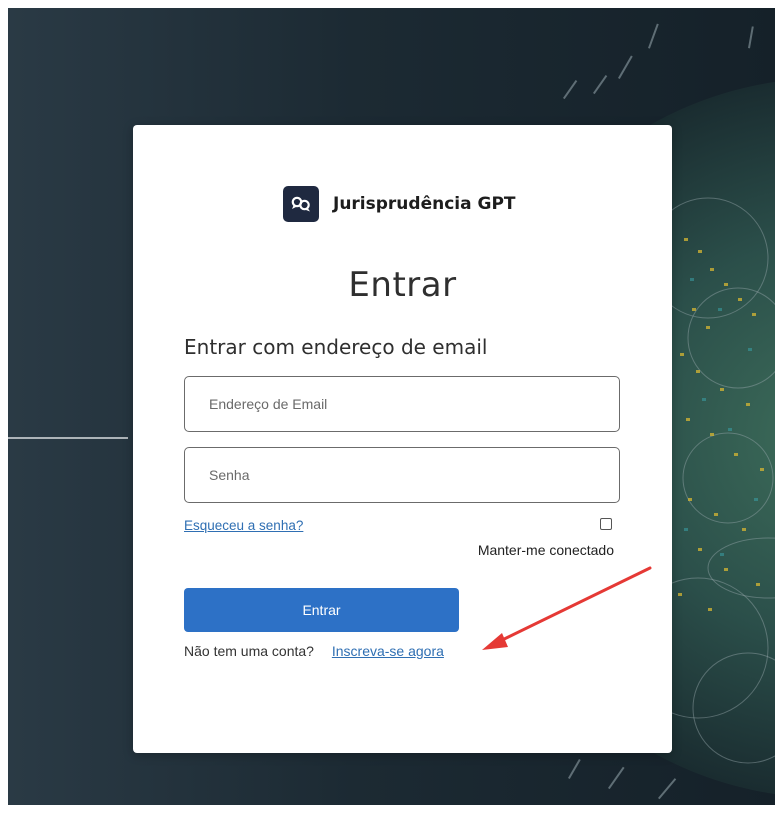 The image size is (775, 813). I want to click on page-title: Entrar, so click(402, 285).